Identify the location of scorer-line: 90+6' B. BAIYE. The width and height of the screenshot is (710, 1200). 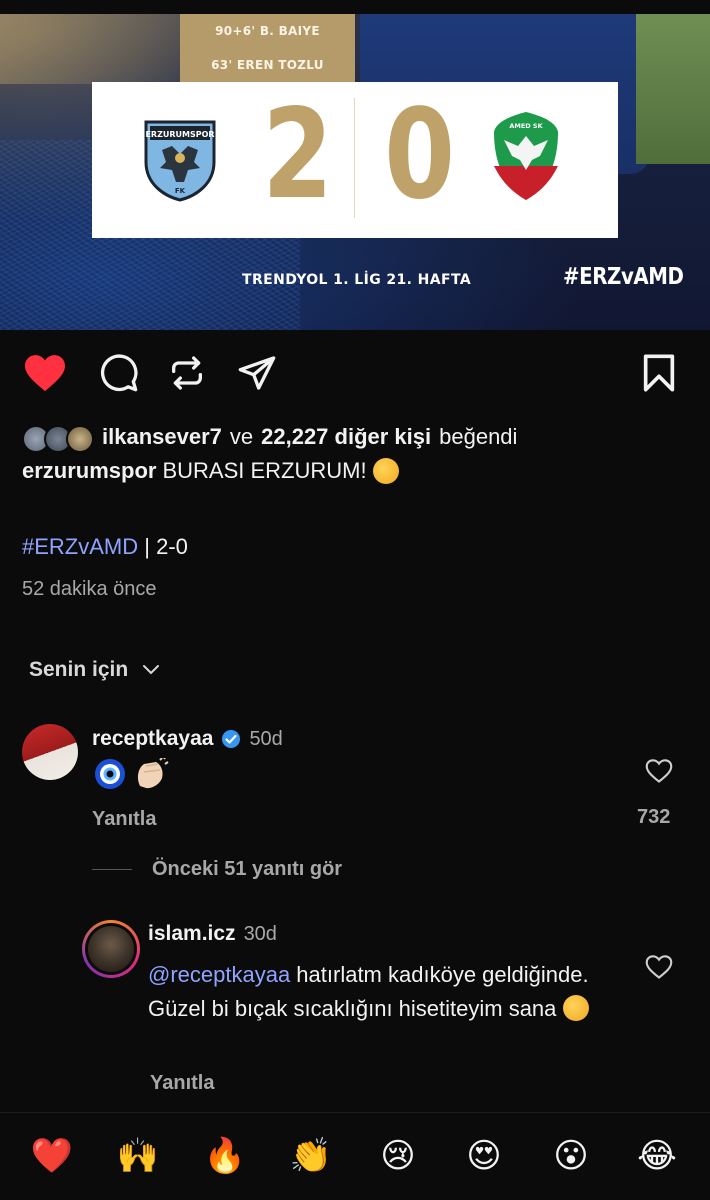
(267, 31).